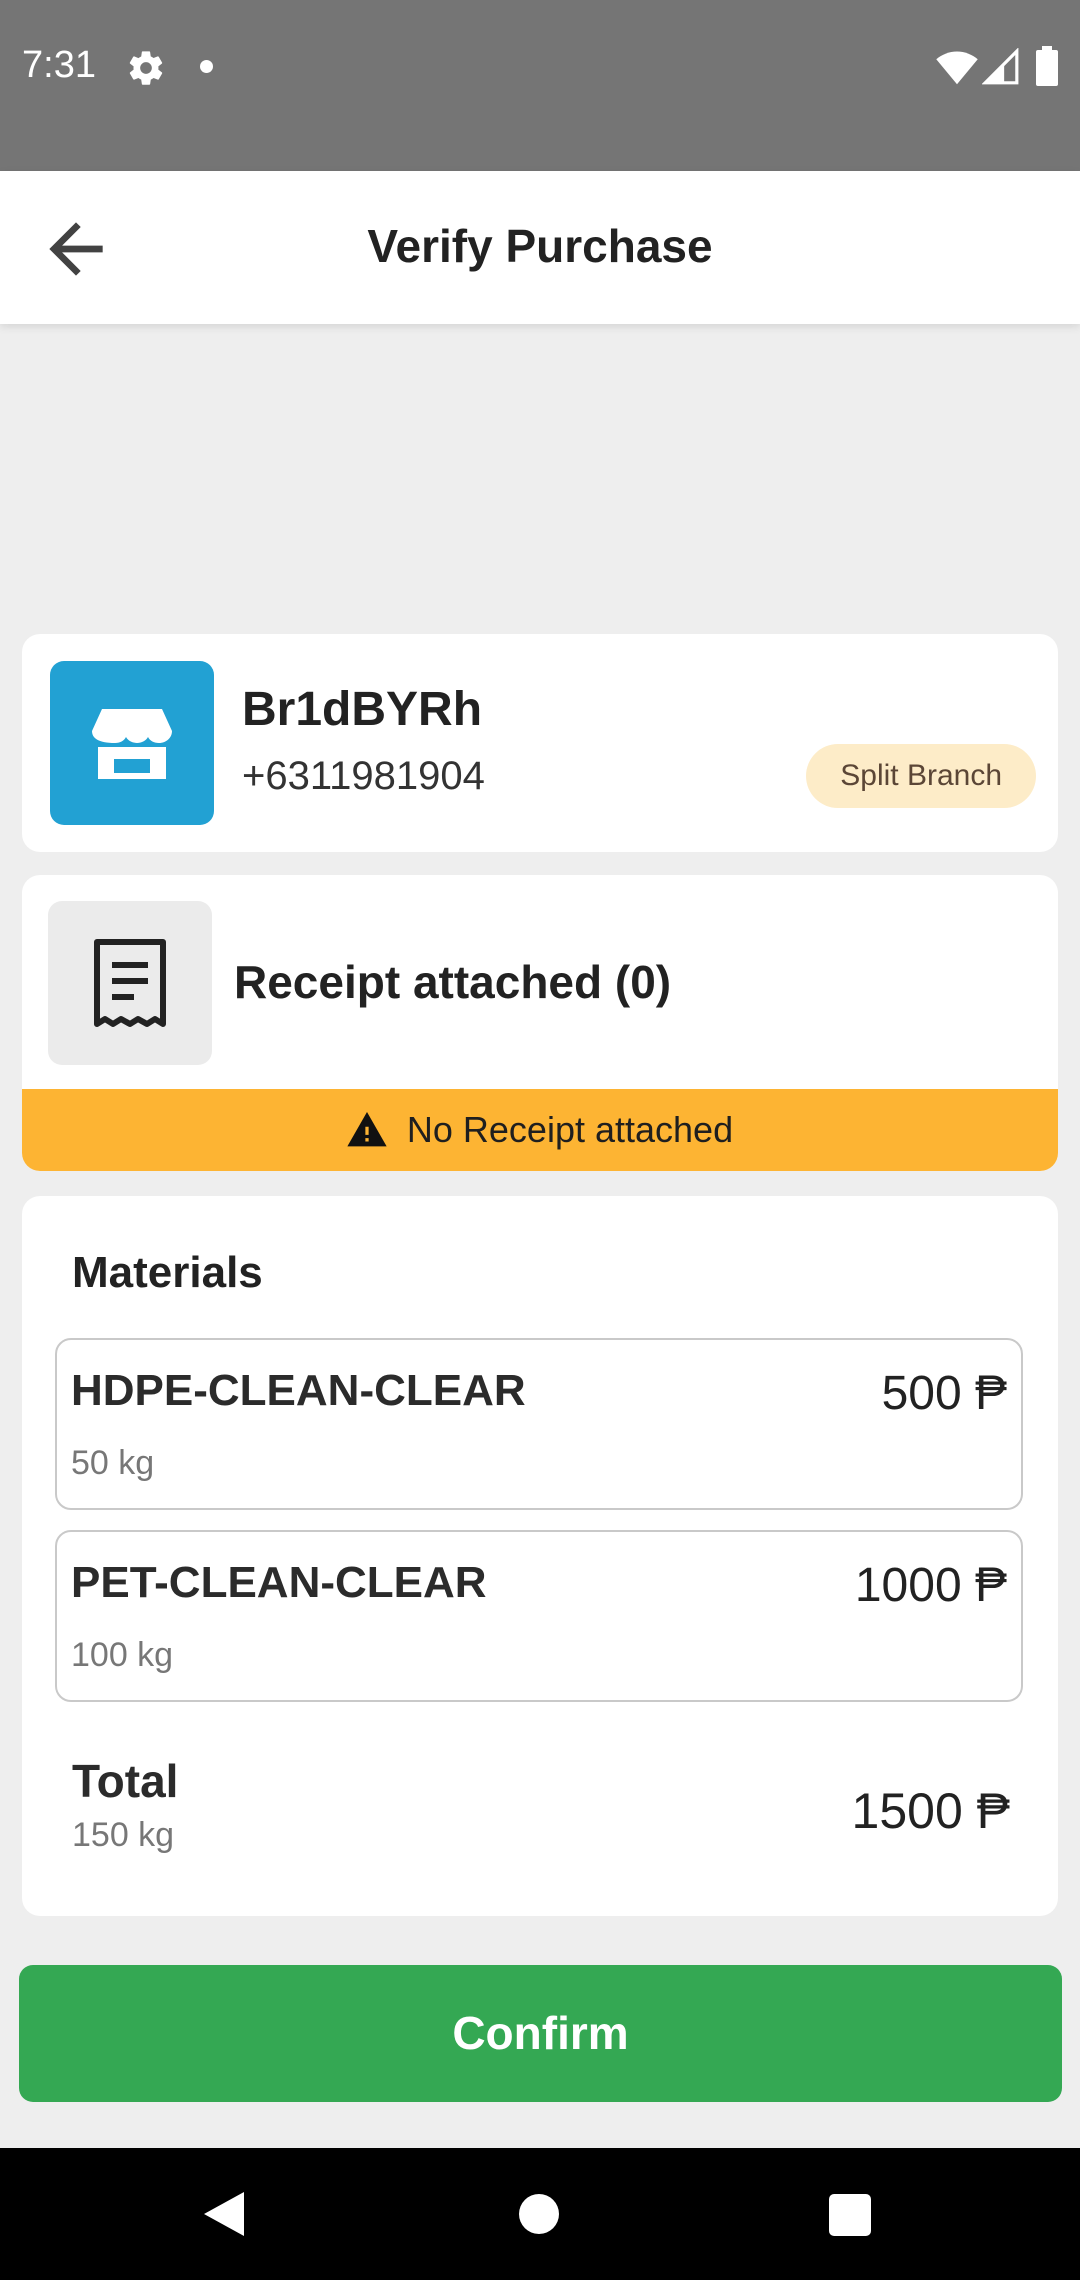 This screenshot has width=1080, height=2280. Describe the element at coordinates (930, 1811) in the screenshot. I see `total-price: 1500 ₱` at that location.